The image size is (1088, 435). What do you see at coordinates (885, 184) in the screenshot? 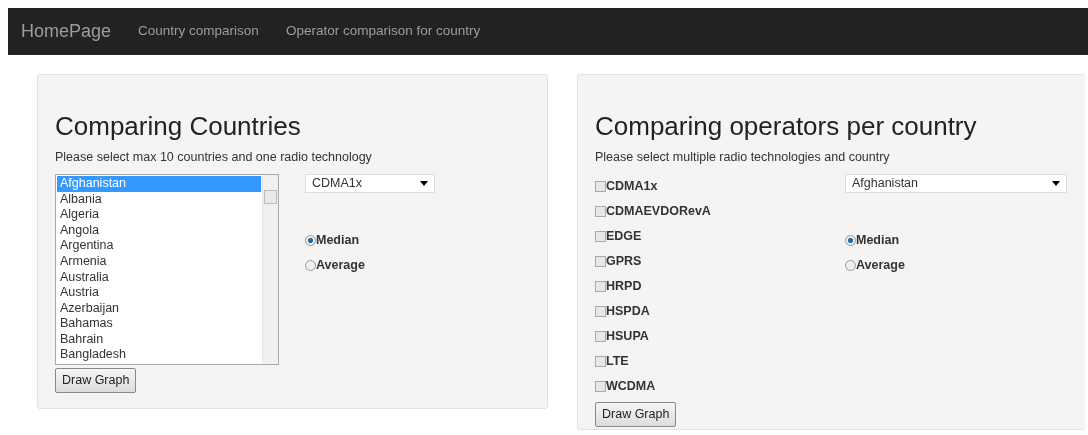
I see `dropdown-value: Afghanistan` at bounding box center [885, 184].